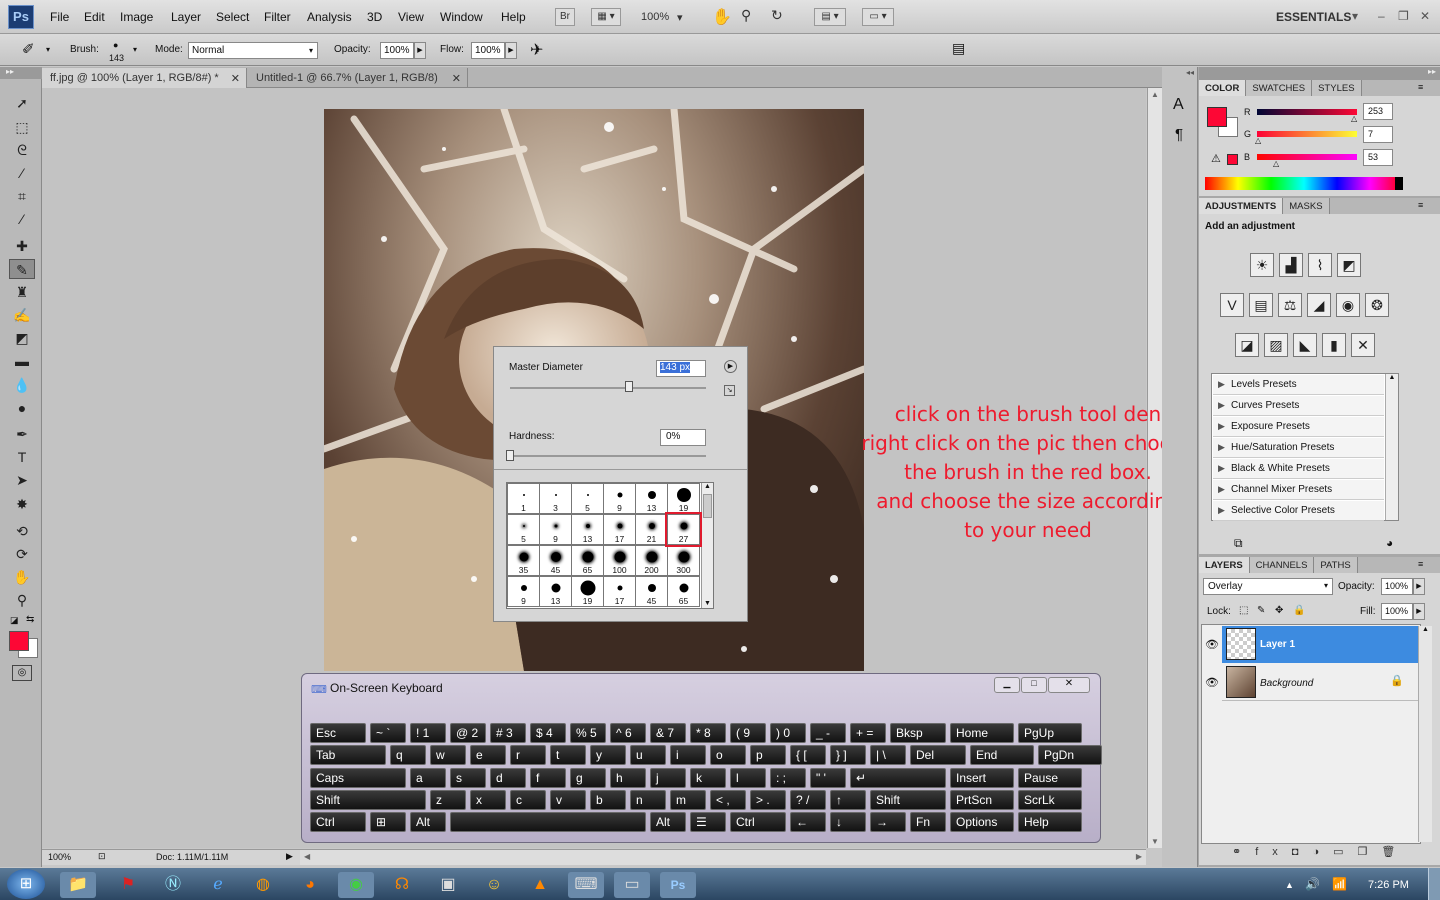 This screenshot has height=900, width=1440. What do you see at coordinates (868, 733) in the screenshot?
I see `key: + =` at bounding box center [868, 733].